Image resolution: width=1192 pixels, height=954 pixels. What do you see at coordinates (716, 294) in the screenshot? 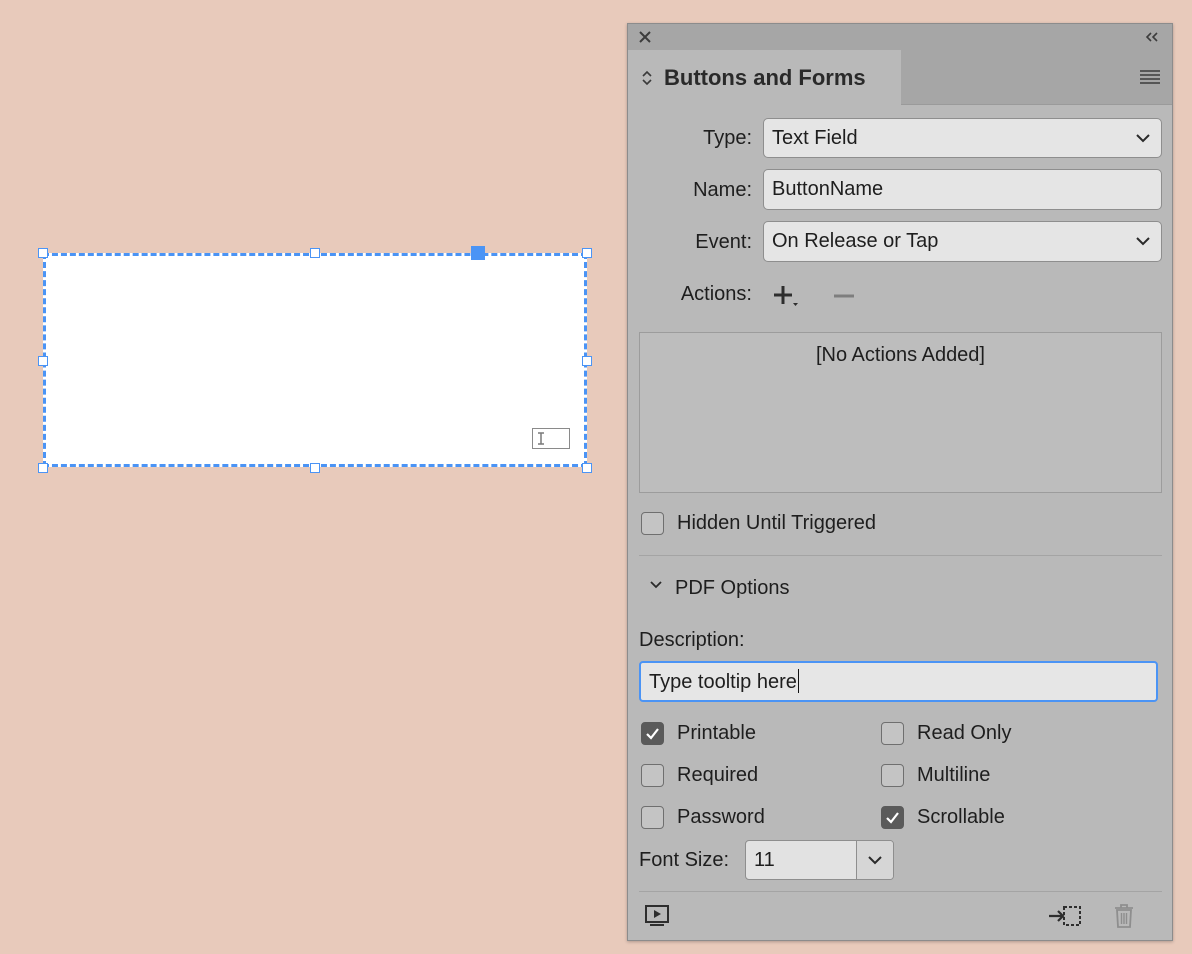
I see `actions-label: Actions:` at bounding box center [716, 294].